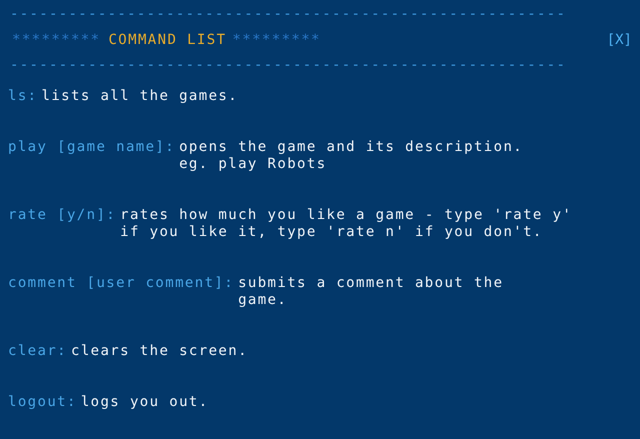 The width and height of the screenshot is (640, 439). What do you see at coordinates (121, 283) in the screenshot?
I see `command-name: comment [user comment]:` at bounding box center [121, 283].